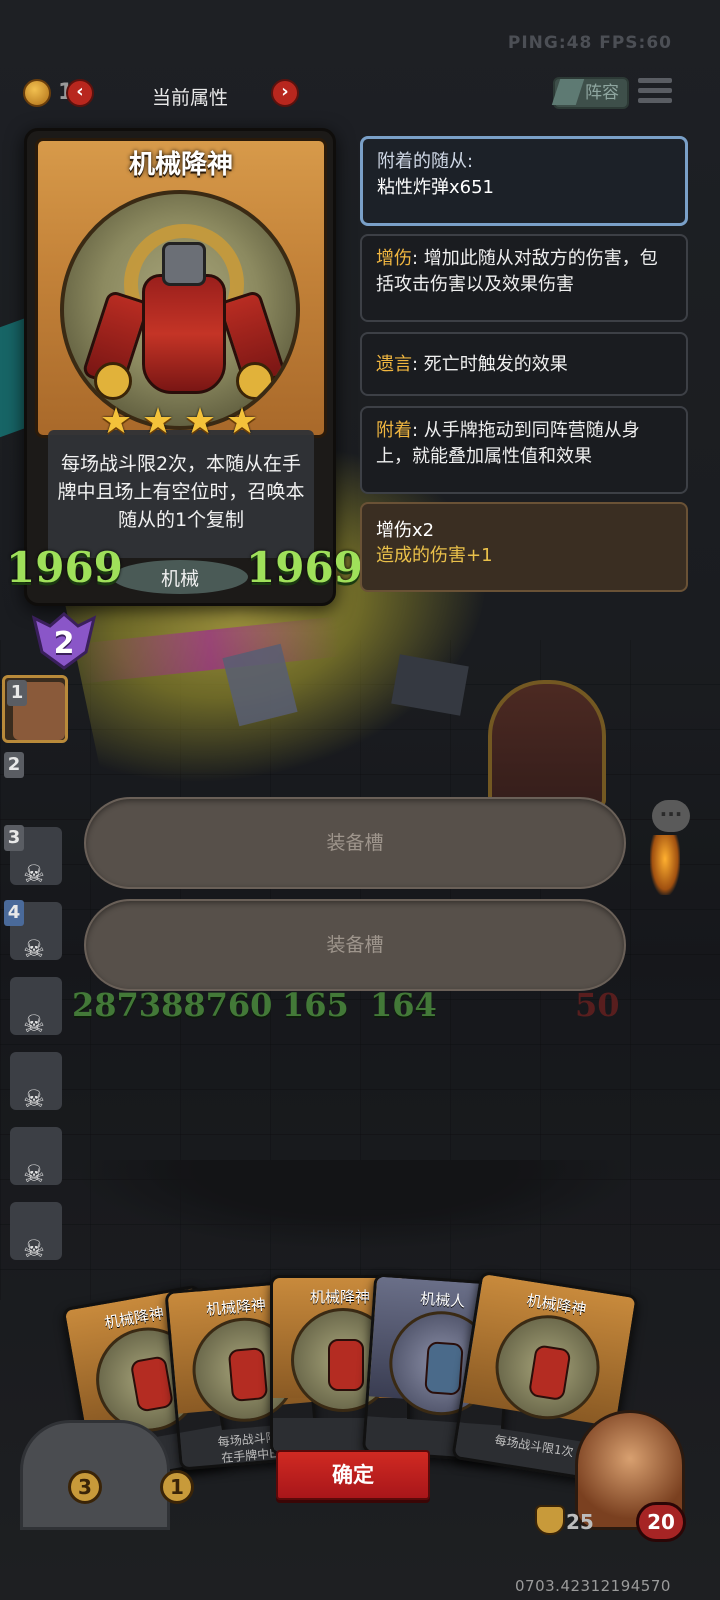 The image size is (720, 1600). I want to click on seed-readout: 0703.42312194570, so click(593, 1586).